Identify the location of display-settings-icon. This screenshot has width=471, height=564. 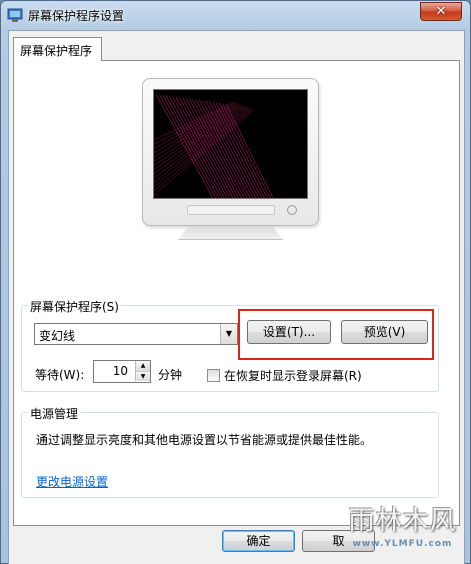
(15, 15).